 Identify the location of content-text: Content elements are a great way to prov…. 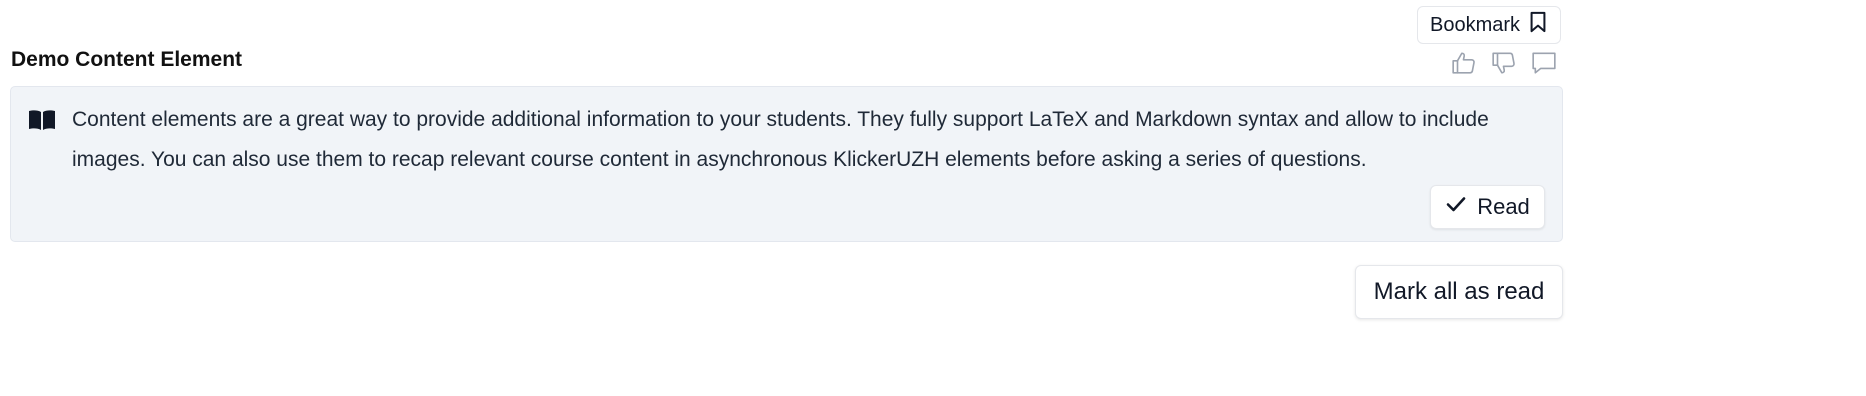
(780, 139).